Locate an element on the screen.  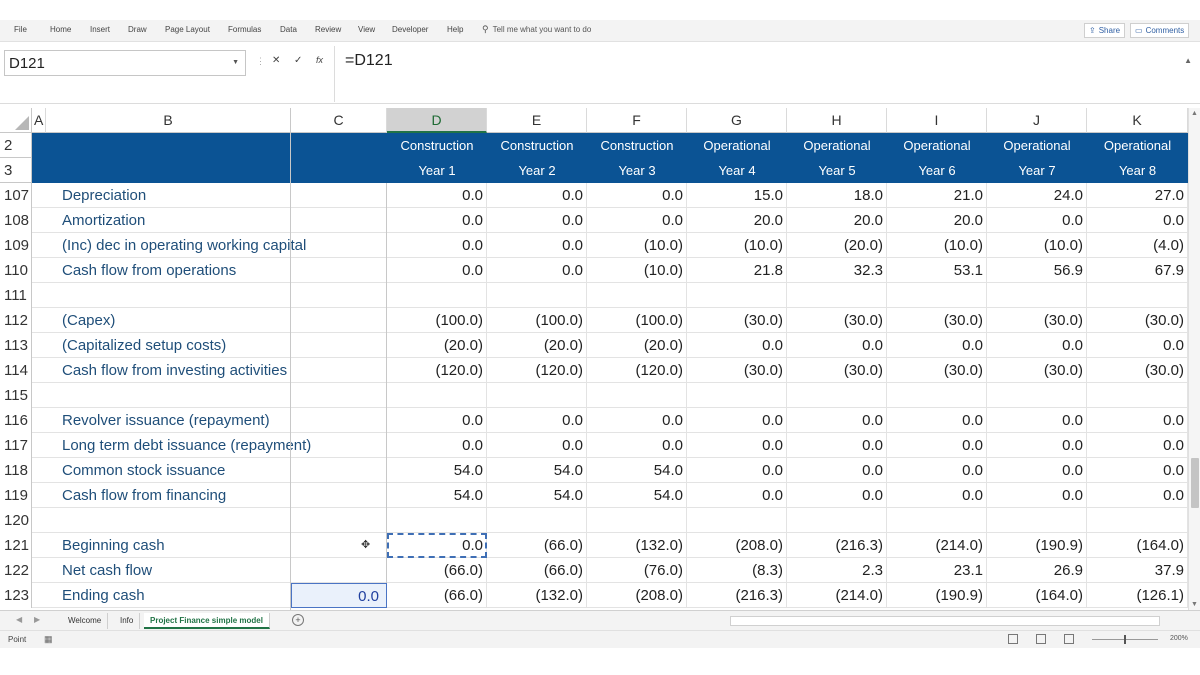
cell-value: (208.0) is located at coordinates (637, 595).